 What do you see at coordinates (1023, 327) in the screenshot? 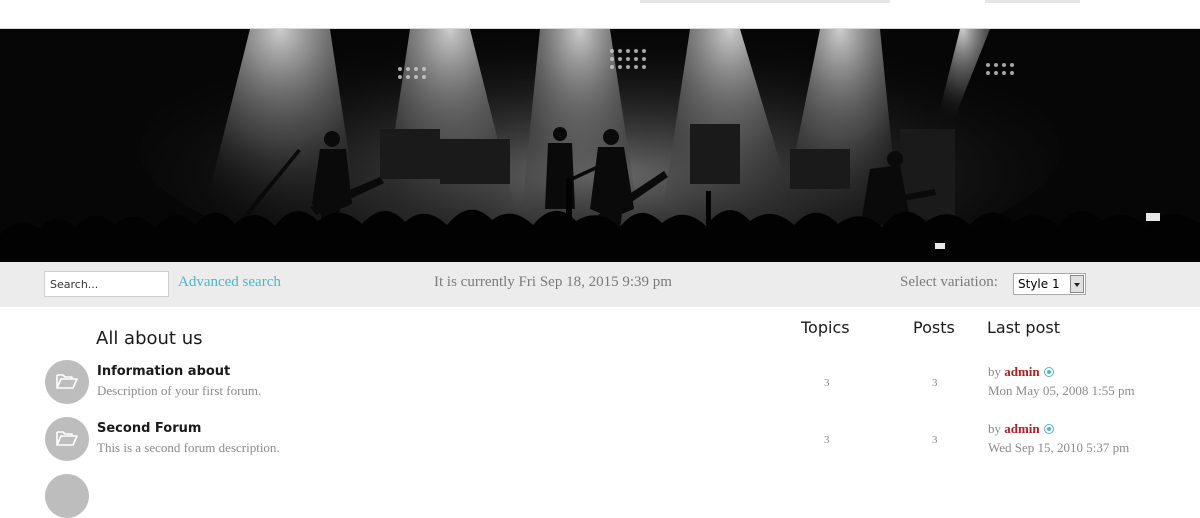
I see `column-header-last-post: Last post` at bounding box center [1023, 327].